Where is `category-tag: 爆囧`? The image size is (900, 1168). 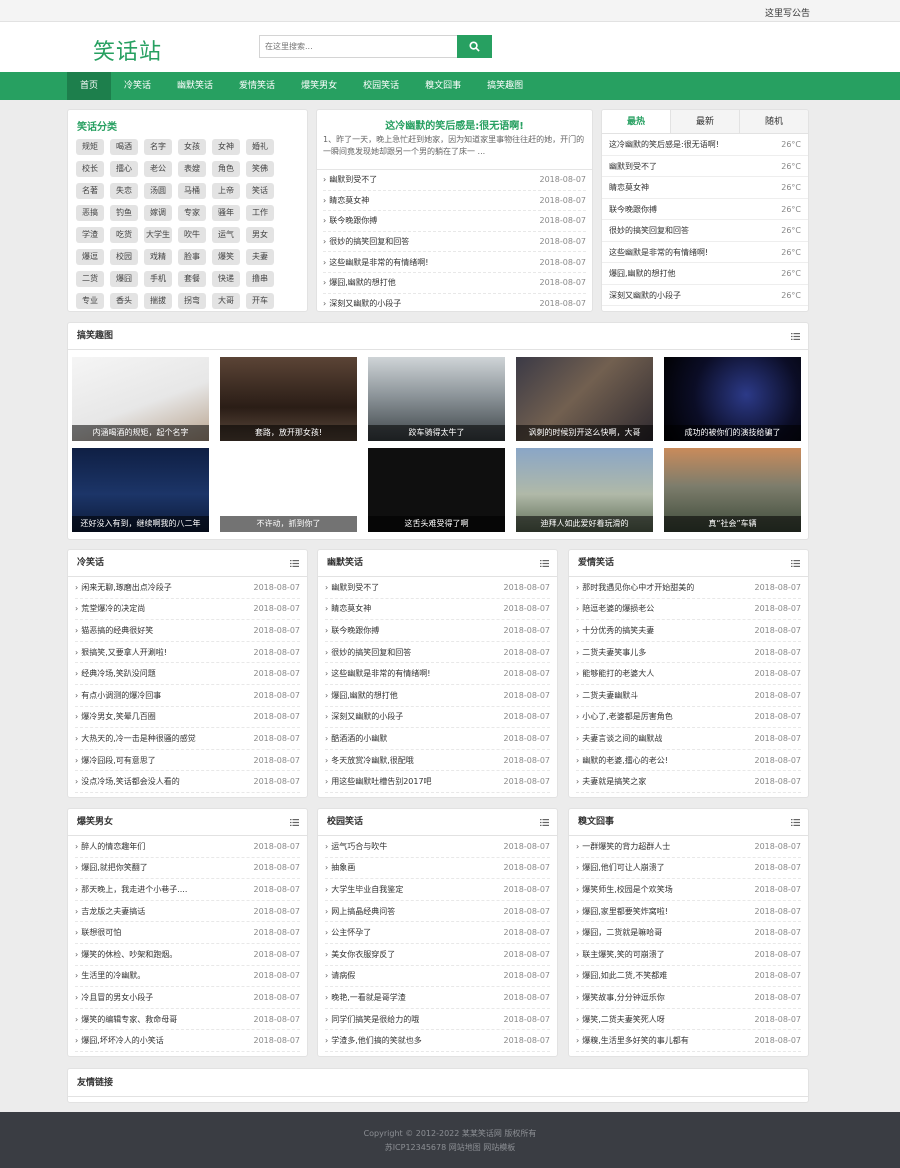
category-tag: 爆囧 is located at coordinates (124, 279).